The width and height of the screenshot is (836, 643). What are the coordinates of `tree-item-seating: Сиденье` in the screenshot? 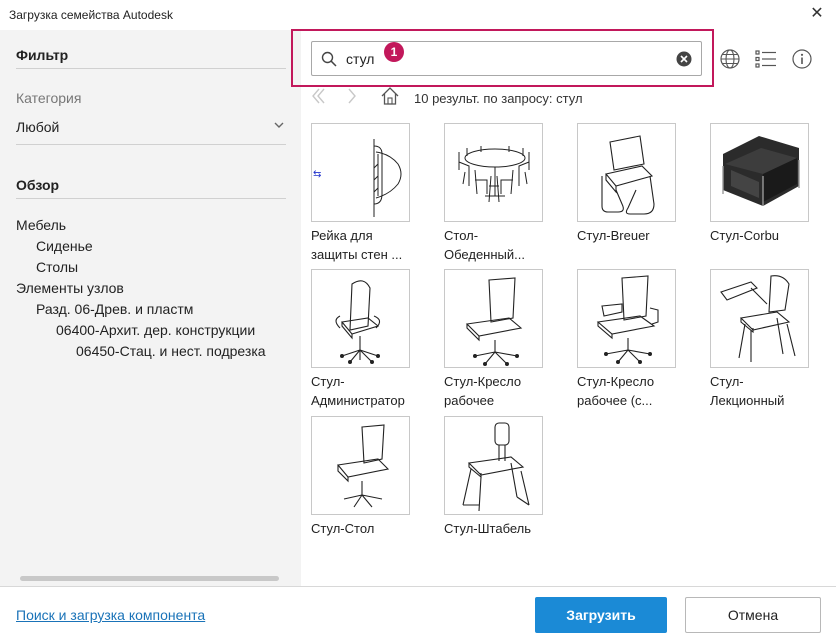 It's located at (64, 246).